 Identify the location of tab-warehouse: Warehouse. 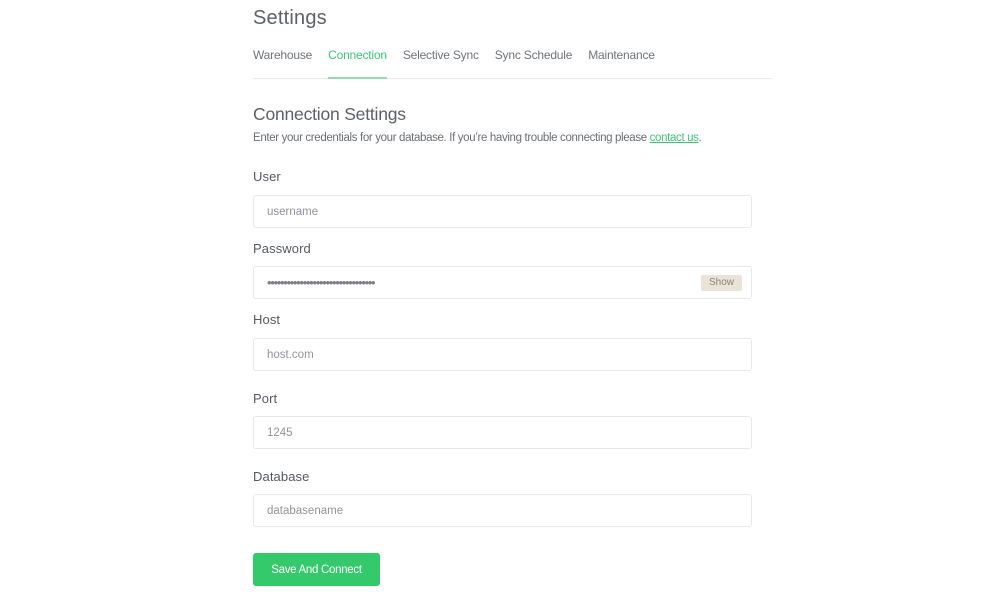
(282, 62).